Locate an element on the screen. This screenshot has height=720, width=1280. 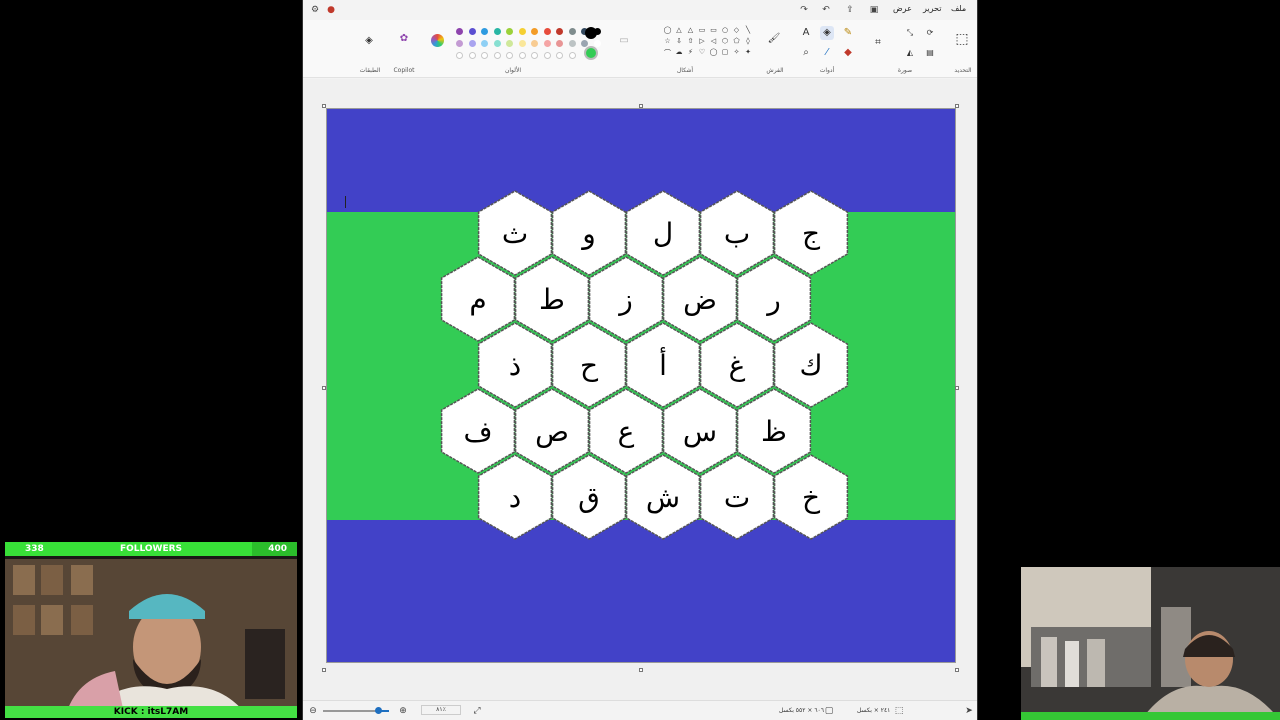
secondary-color-swatch is located at coordinates (591, 53).